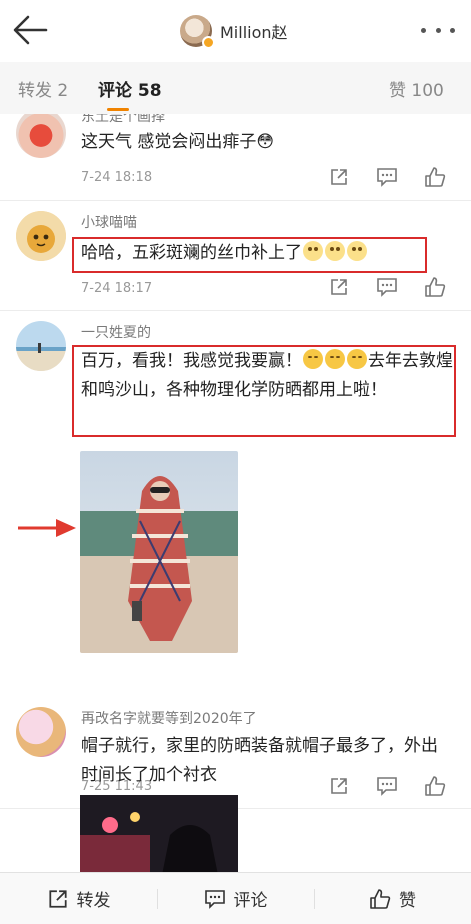 The image size is (471, 924). Describe the element at coordinates (93, 901) in the screenshot. I see `repost-label: 转发` at that location.